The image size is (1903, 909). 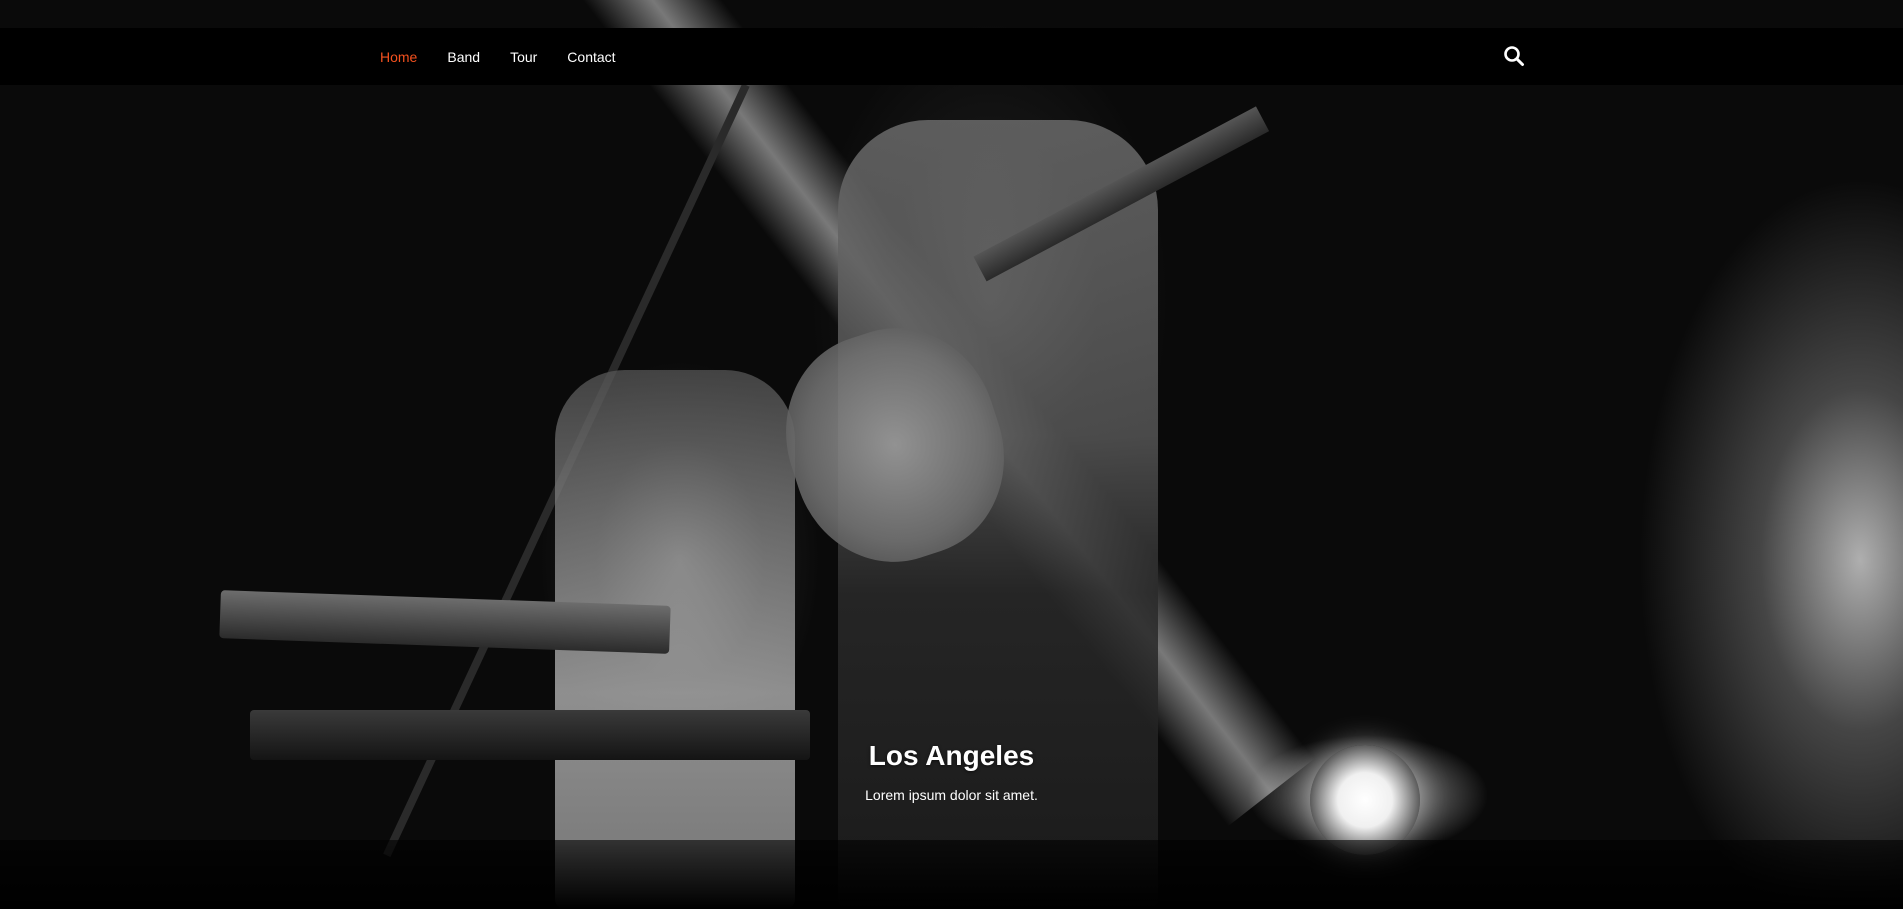 What do you see at coordinates (951, 56) in the screenshot?
I see `navbar: Home Band Tour Contact` at bounding box center [951, 56].